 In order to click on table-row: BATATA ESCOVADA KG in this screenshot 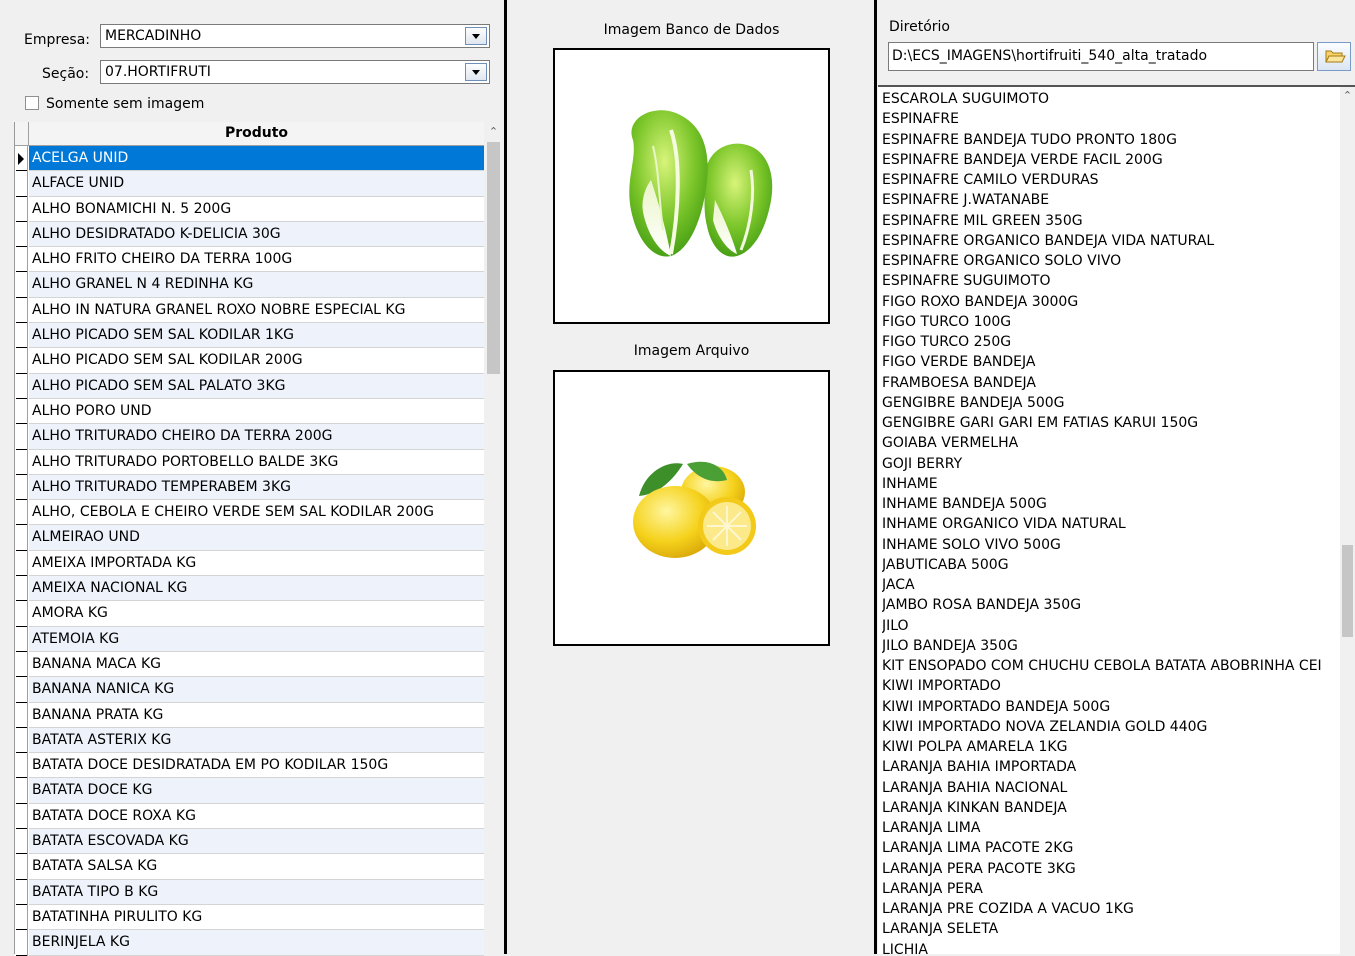, I will do `click(249, 842)`.